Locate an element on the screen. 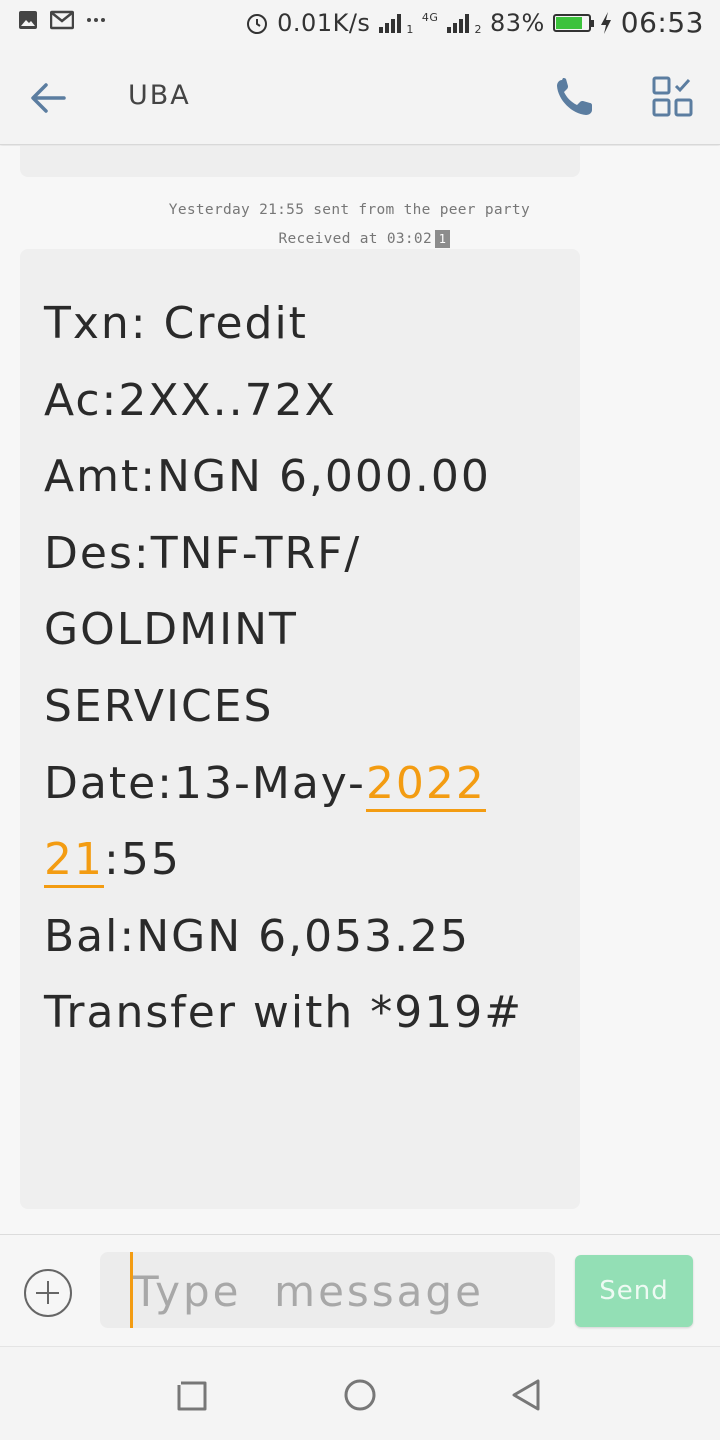 Image resolution: width=720 pixels, height=1440 pixels. status-bar: 0.01K/s 1 4G 2 83% 06:53 is located at coordinates (360, 25).